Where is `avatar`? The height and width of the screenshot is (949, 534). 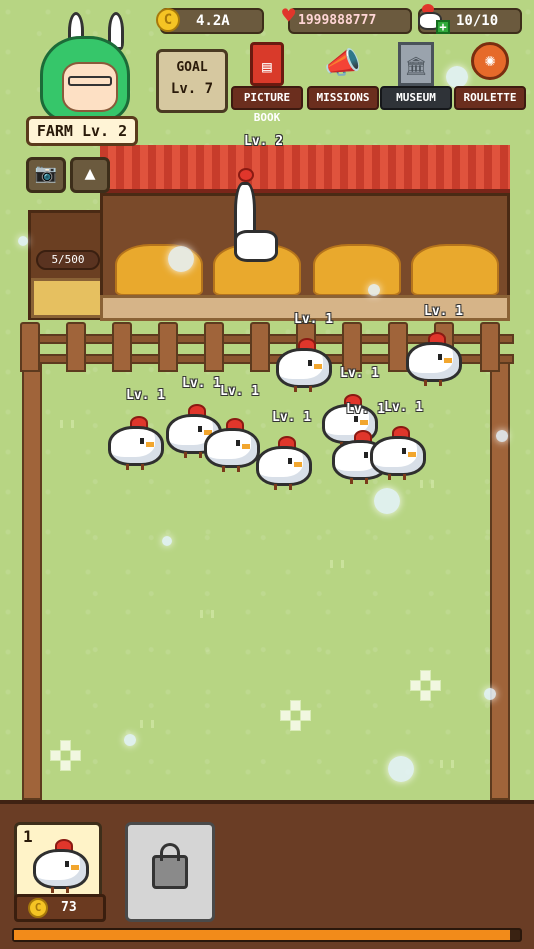 avatar is located at coordinates (84, 67).